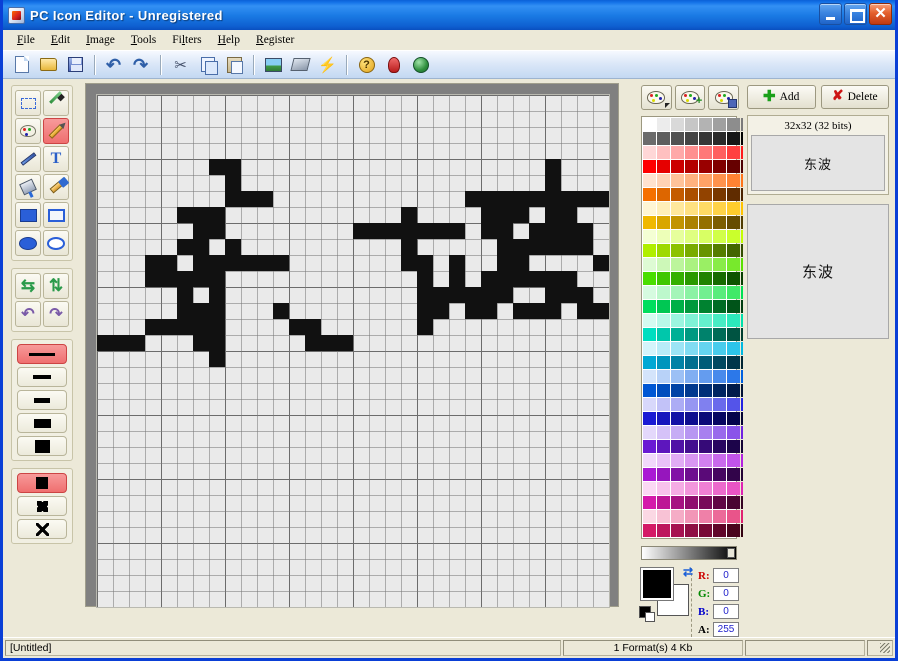  Describe the element at coordinates (724, 97) in the screenshot. I see `save-palette-button` at that location.